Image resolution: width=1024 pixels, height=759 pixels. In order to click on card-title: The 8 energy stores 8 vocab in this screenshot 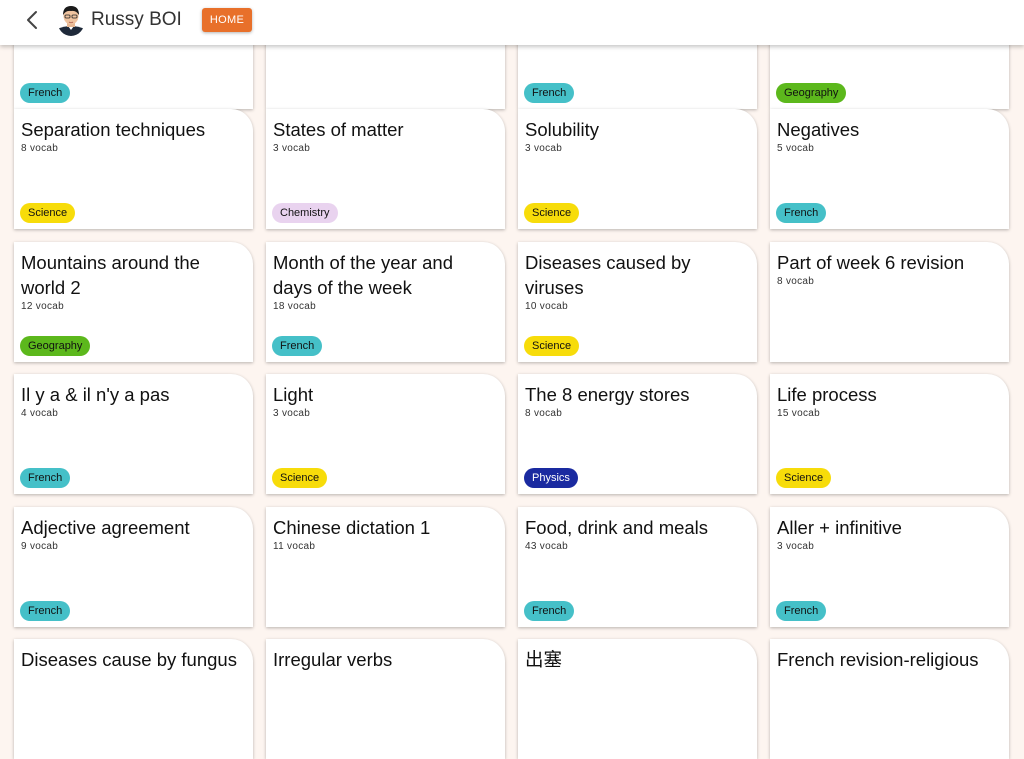, I will do `click(636, 401)`.